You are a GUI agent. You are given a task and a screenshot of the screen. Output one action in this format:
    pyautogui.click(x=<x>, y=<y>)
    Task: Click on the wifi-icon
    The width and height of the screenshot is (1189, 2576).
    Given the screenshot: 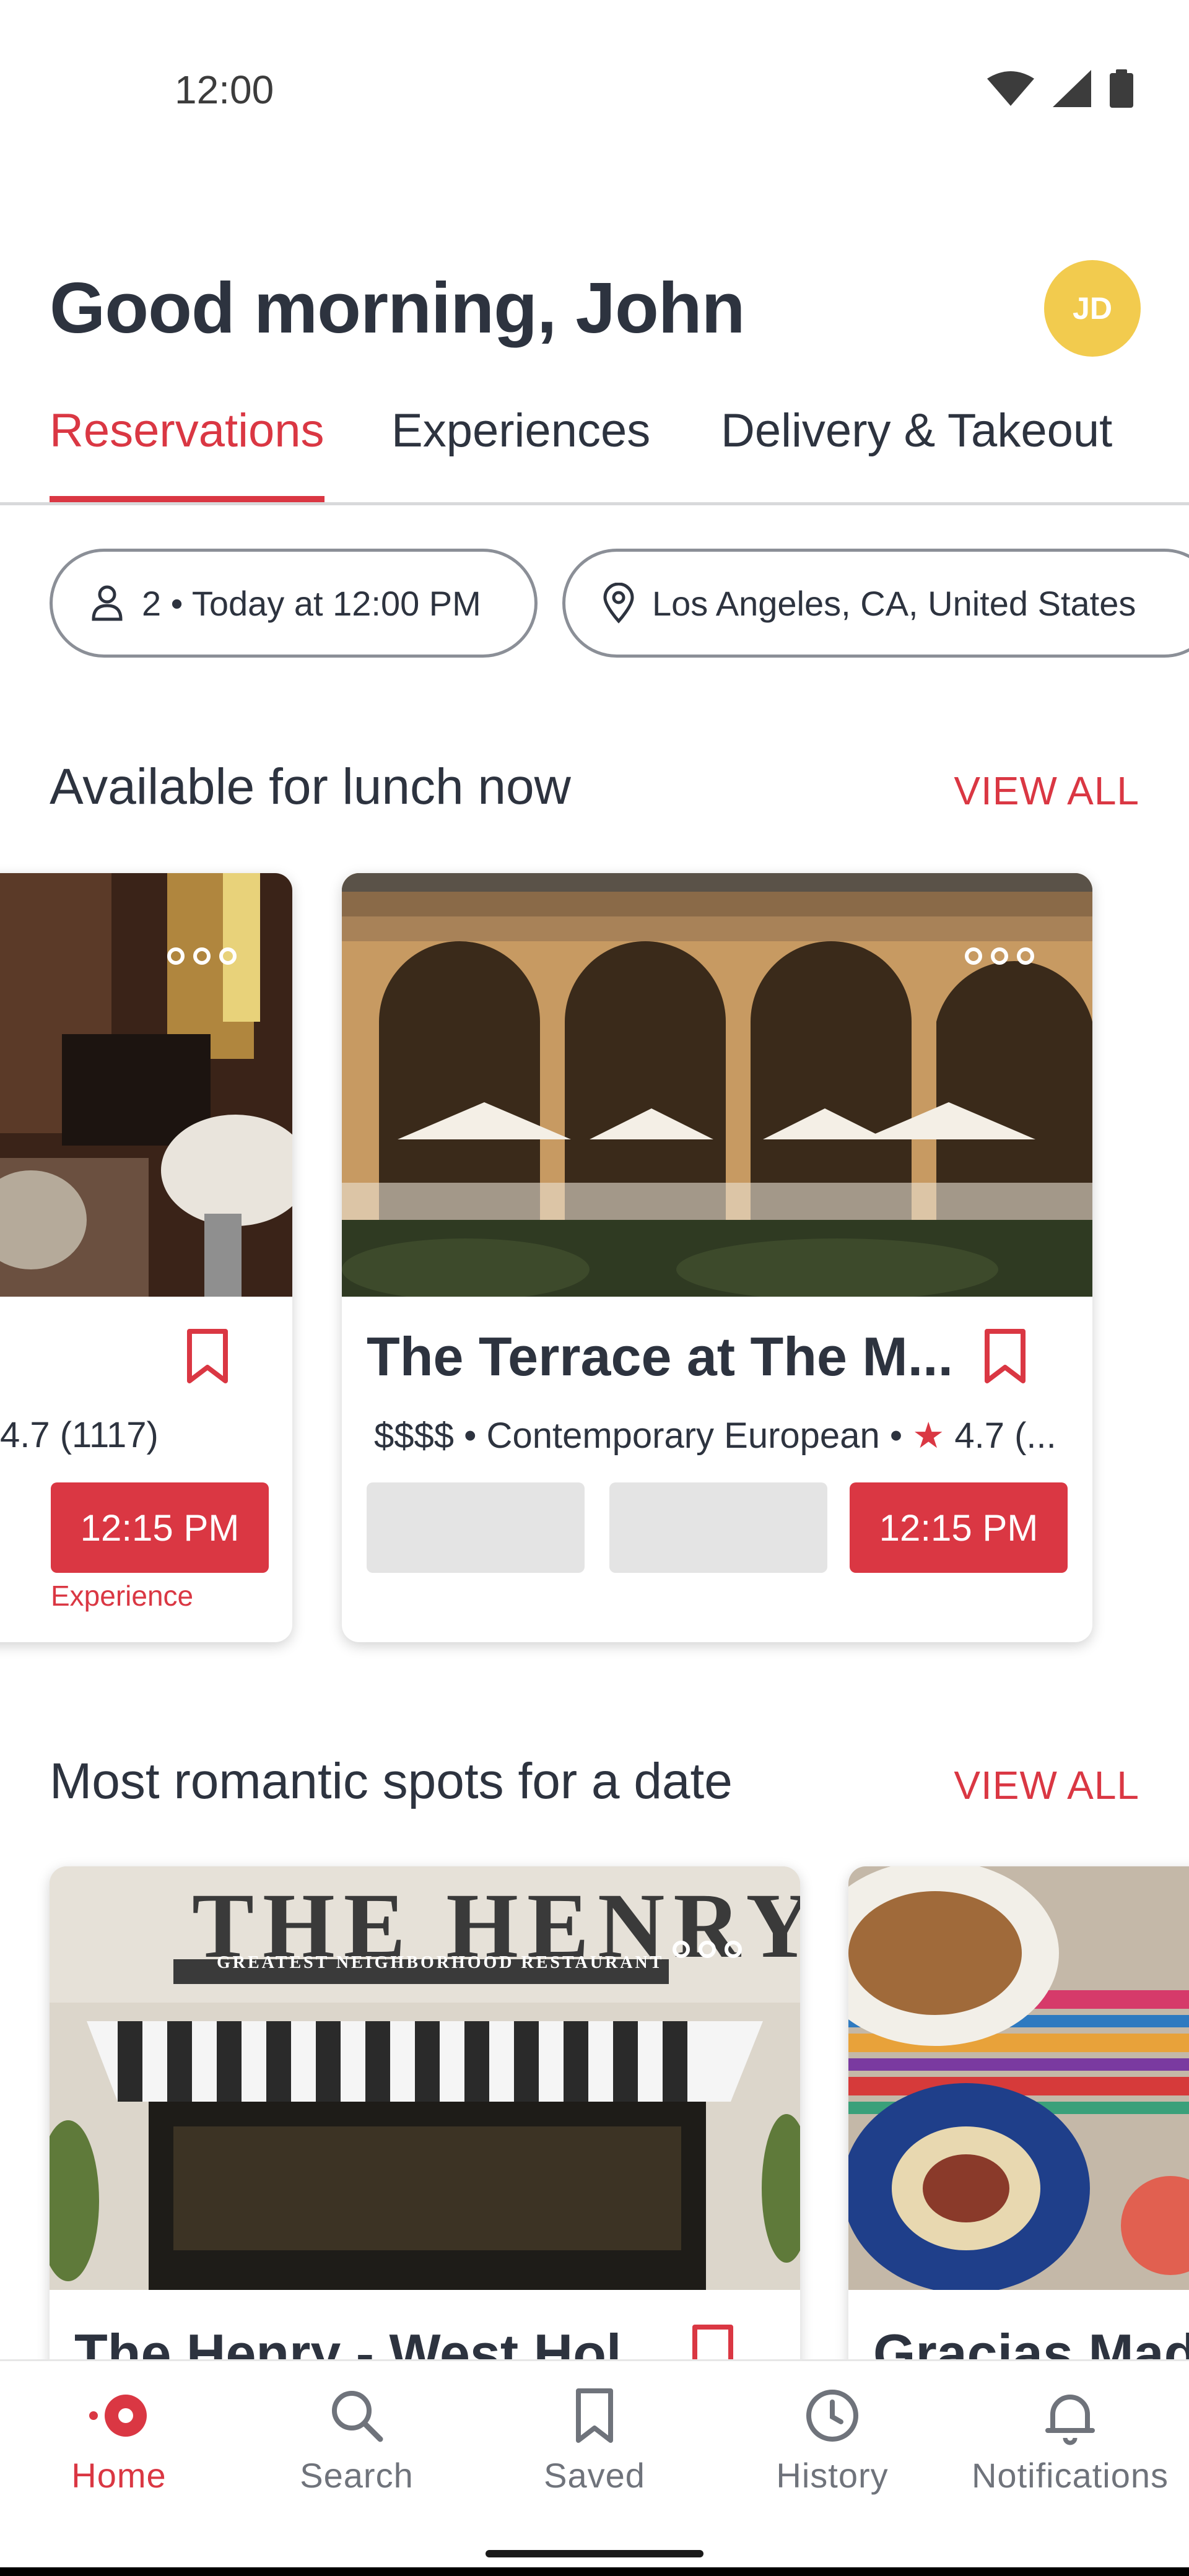 What is the action you would take?
    pyautogui.click(x=1010, y=88)
    